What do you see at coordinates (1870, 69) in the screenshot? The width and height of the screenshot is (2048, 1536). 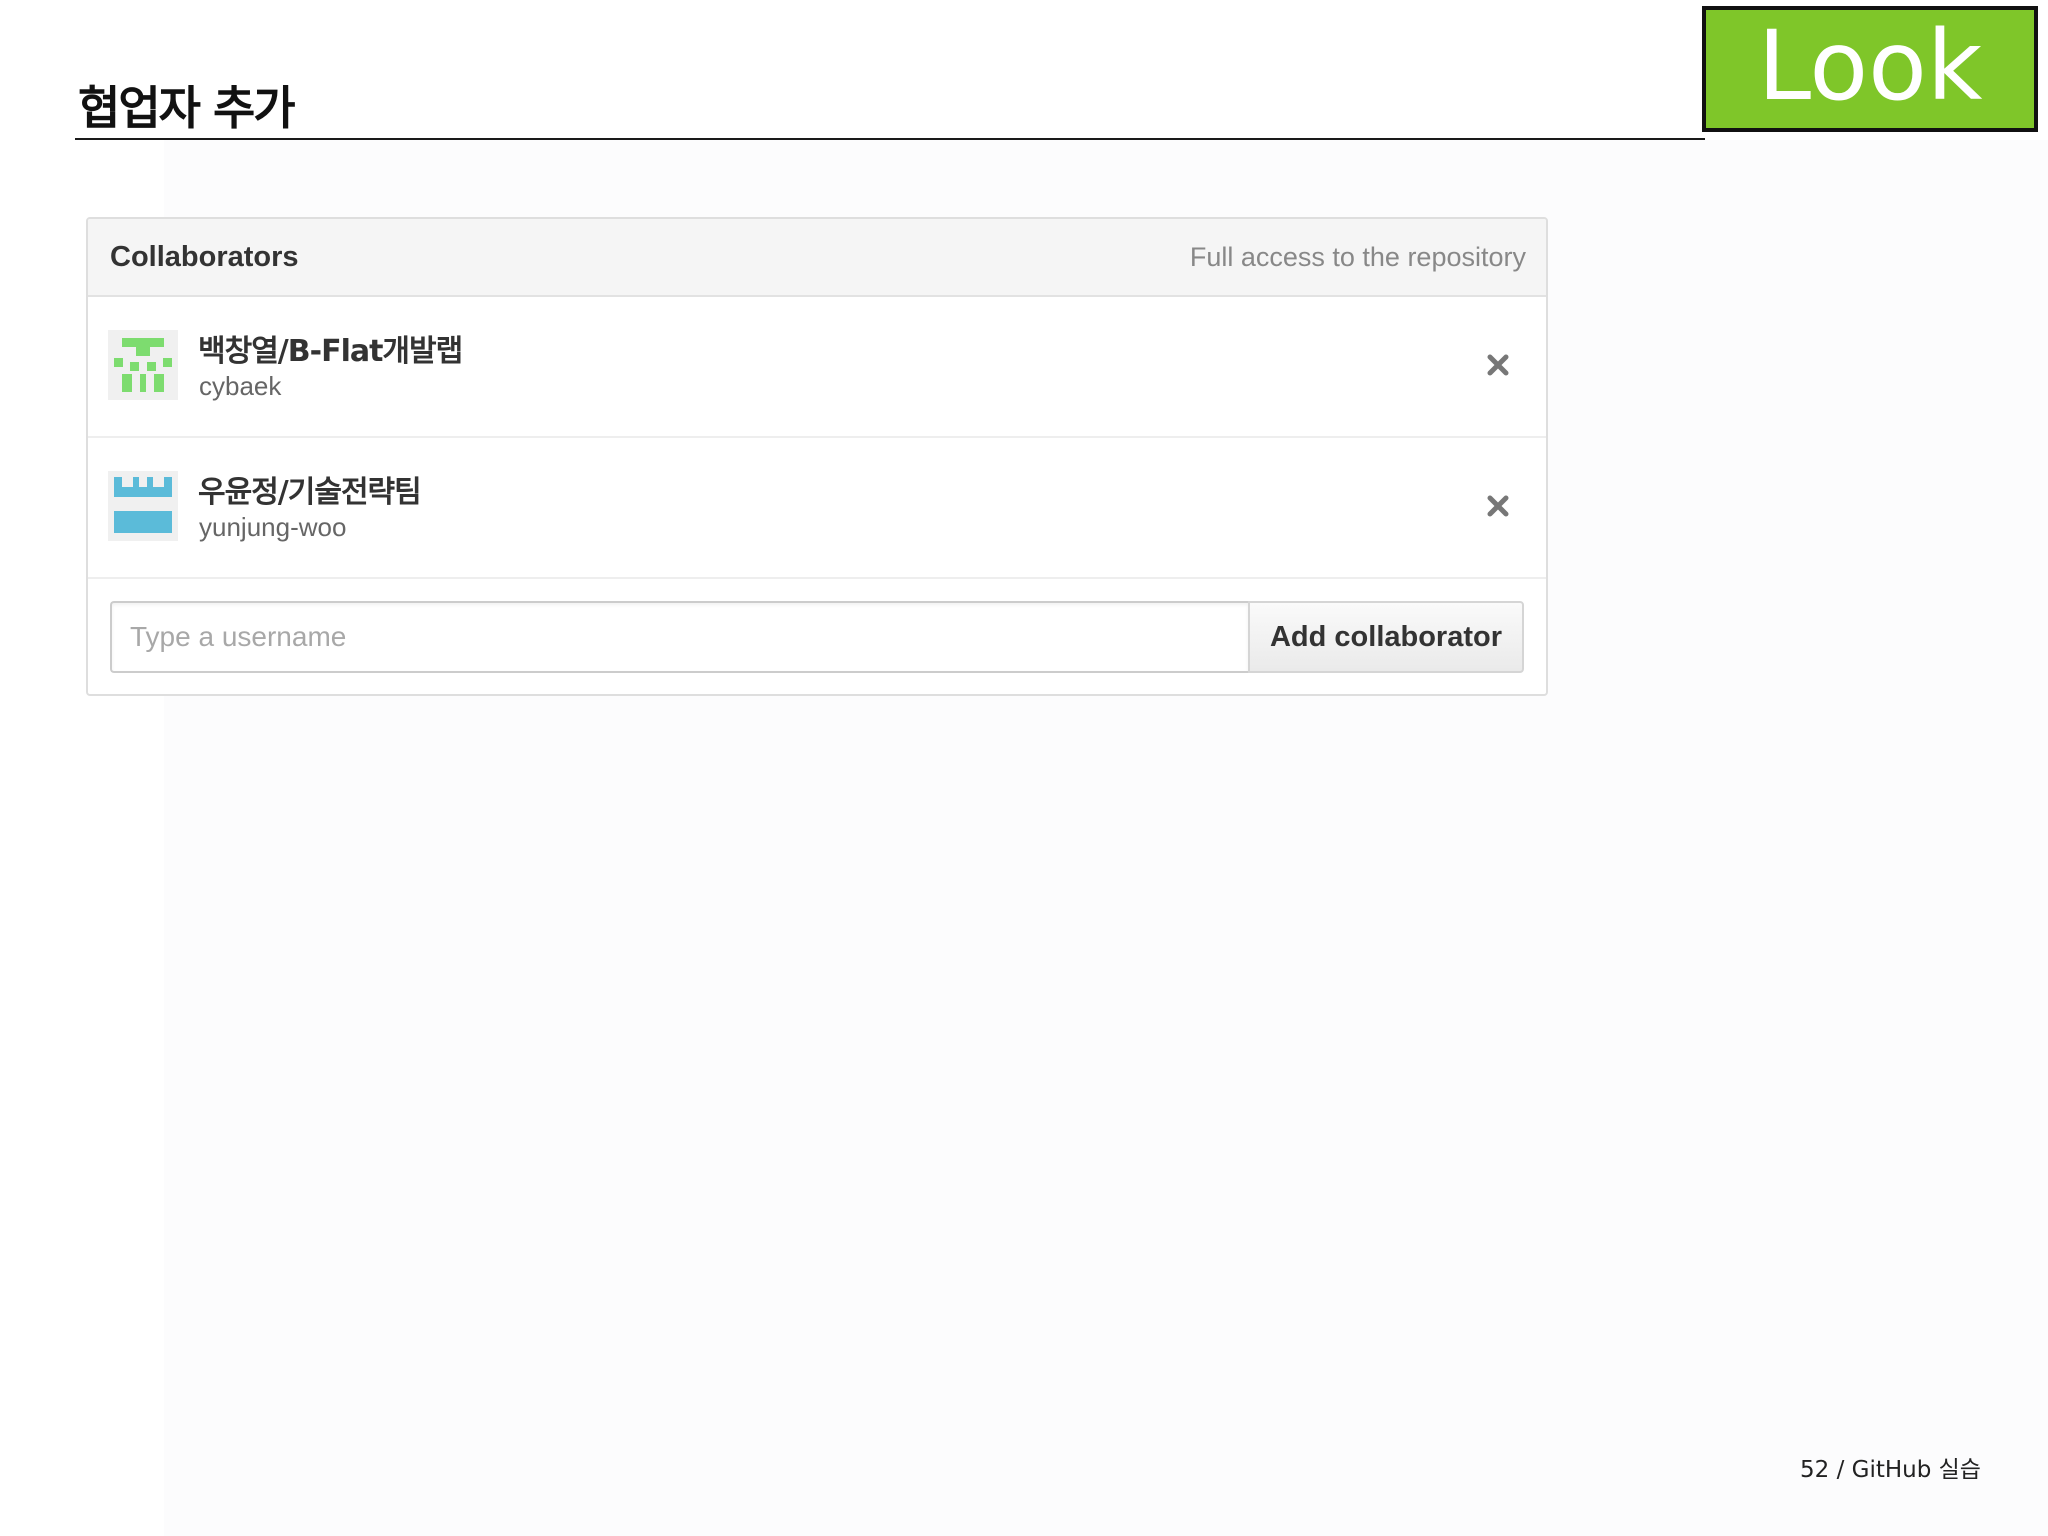 I see `look-badge: Look` at bounding box center [1870, 69].